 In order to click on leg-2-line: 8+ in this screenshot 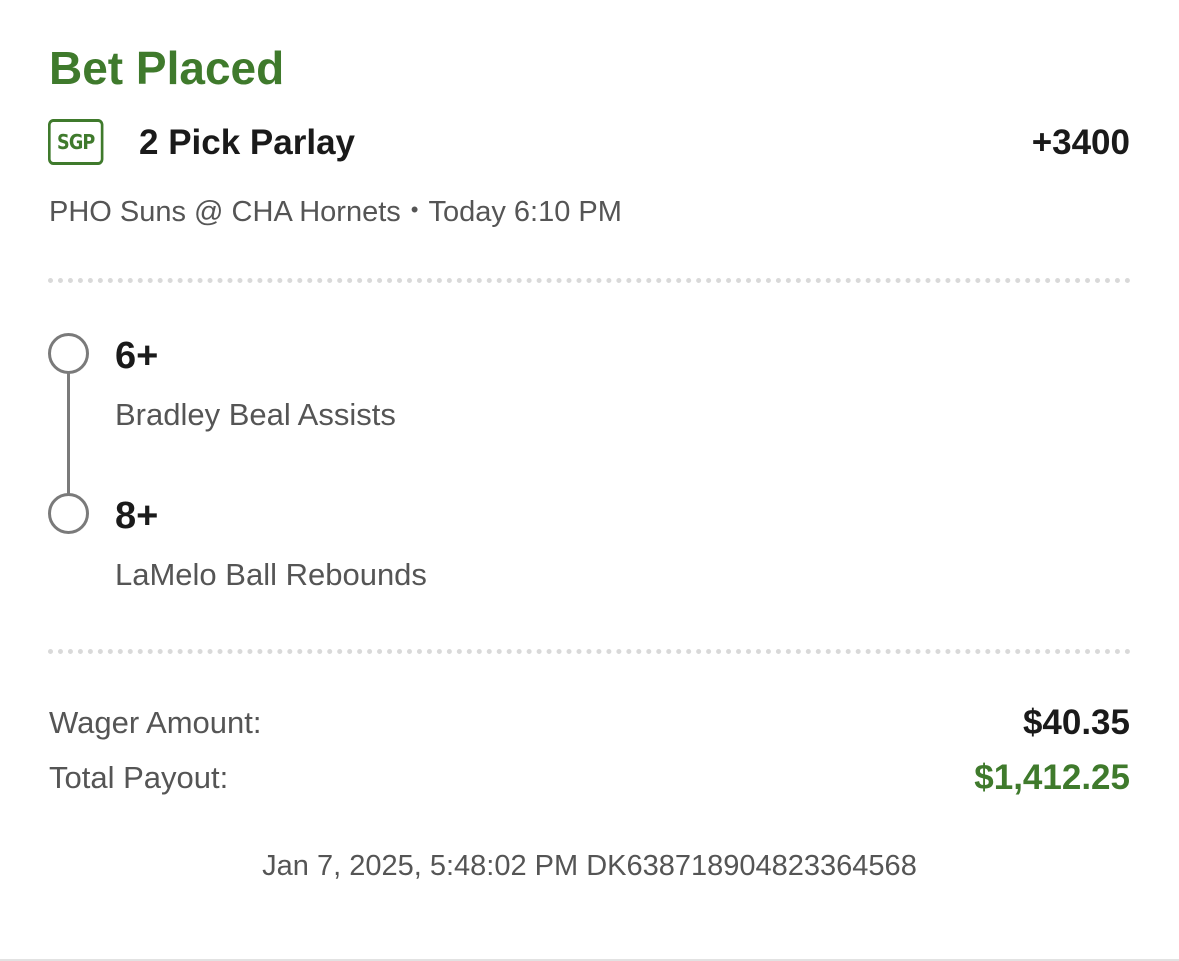, I will do `click(137, 516)`.